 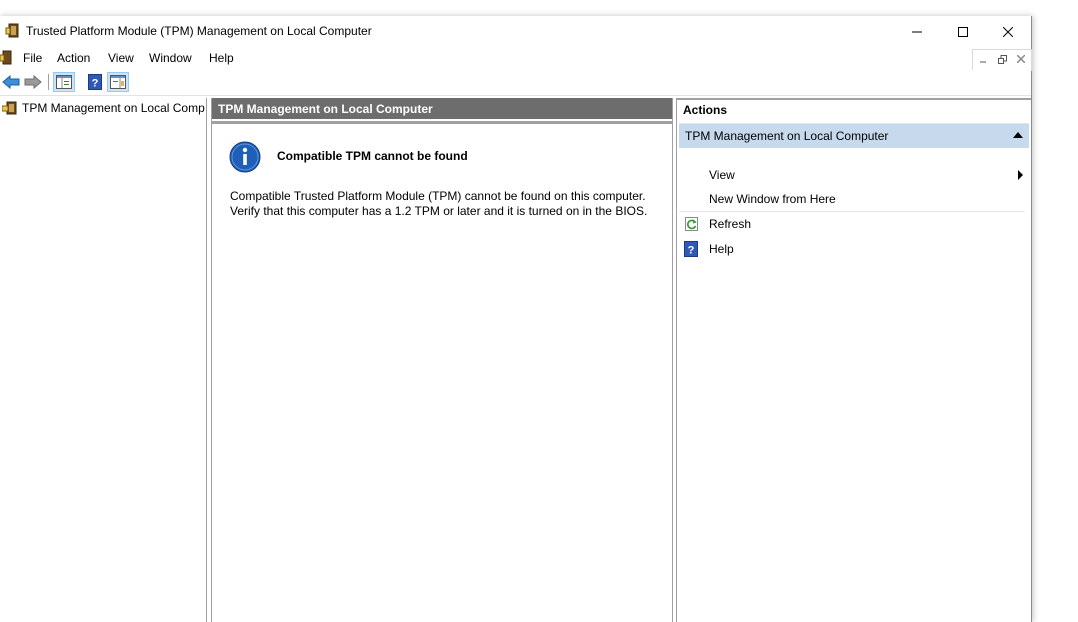 What do you see at coordinates (705, 110) in the screenshot?
I see `actions-pane-title: Actions` at bounding box center [705, 110].